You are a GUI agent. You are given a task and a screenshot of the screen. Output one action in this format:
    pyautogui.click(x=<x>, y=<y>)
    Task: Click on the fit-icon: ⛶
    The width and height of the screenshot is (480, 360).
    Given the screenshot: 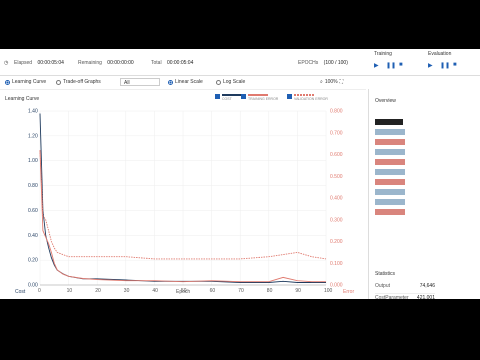 What is the action you would take?
    pyautogui.click(x=342, y=82)
    